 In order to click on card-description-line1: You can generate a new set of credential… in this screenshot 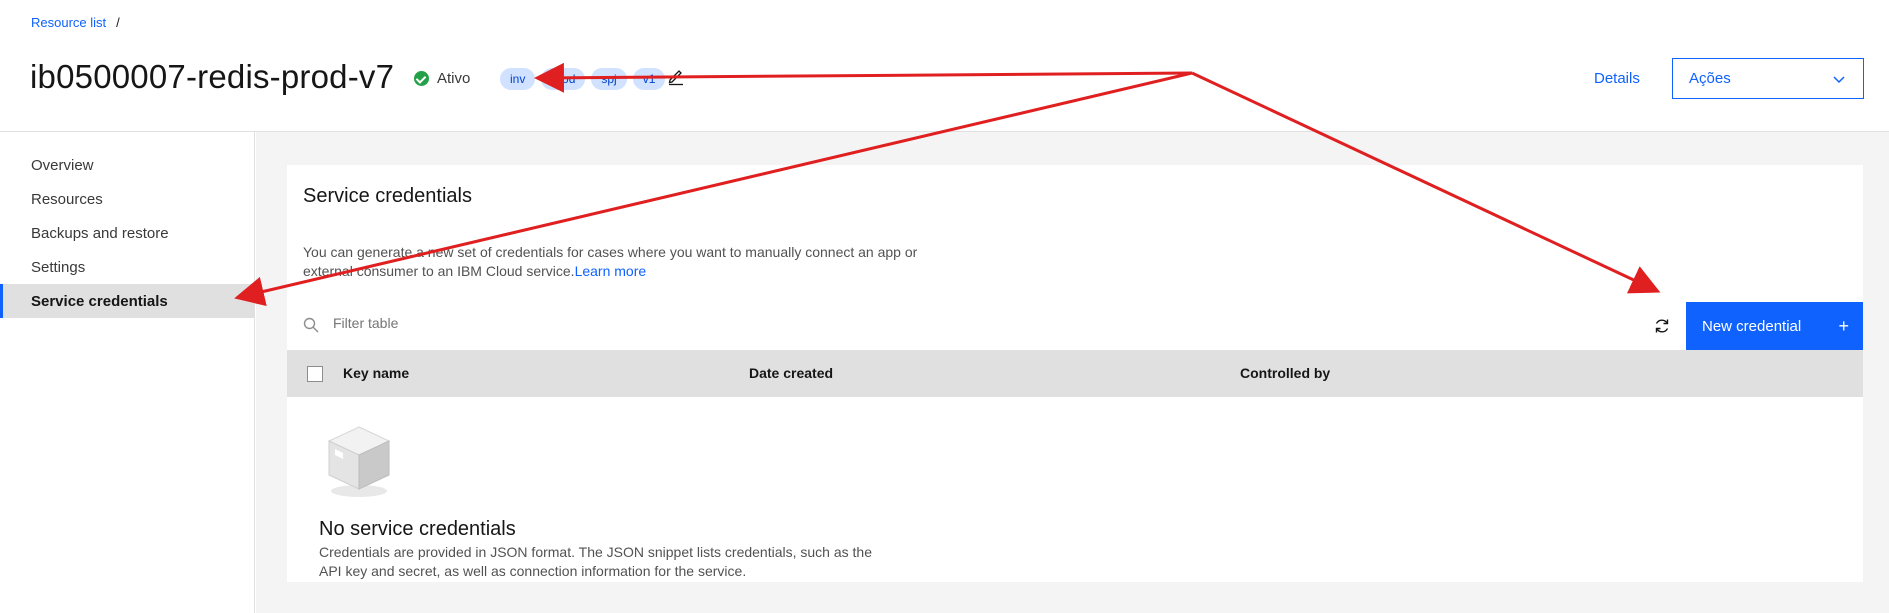, I will do `click(610, 252)`.